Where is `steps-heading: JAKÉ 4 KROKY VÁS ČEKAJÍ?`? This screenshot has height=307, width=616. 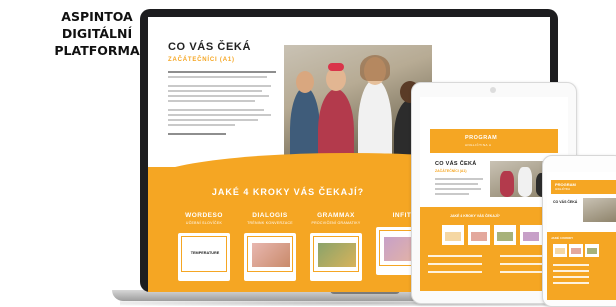
steps-heading: JAKÉ 4 KROKY VÁS ČEKAJÍ? is located at coordinates (288, 192).